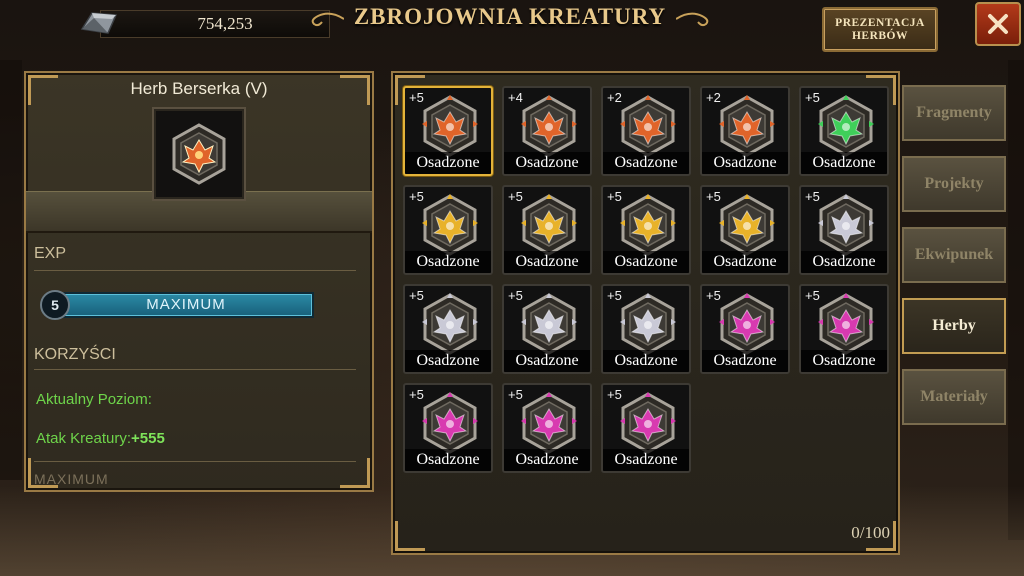  What do you see at coordinates (199, 88) in the screenshot?
I see `selected-crest-name: Herb Berserka (V)` at bounding box center [199, 88].